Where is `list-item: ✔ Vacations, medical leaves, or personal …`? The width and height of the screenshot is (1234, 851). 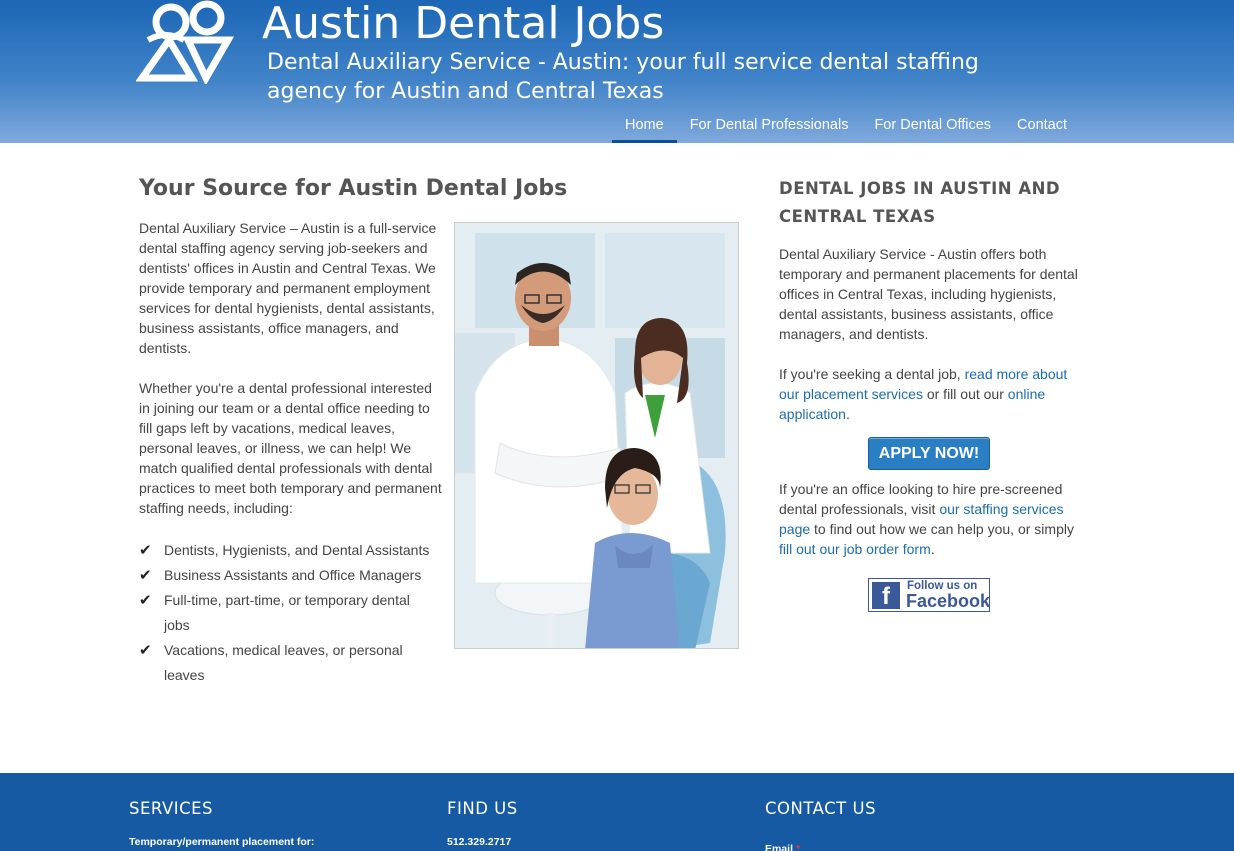 list-item: ✔ Vacations, medical leaves, or personal … is located at coordinates (289, 663).